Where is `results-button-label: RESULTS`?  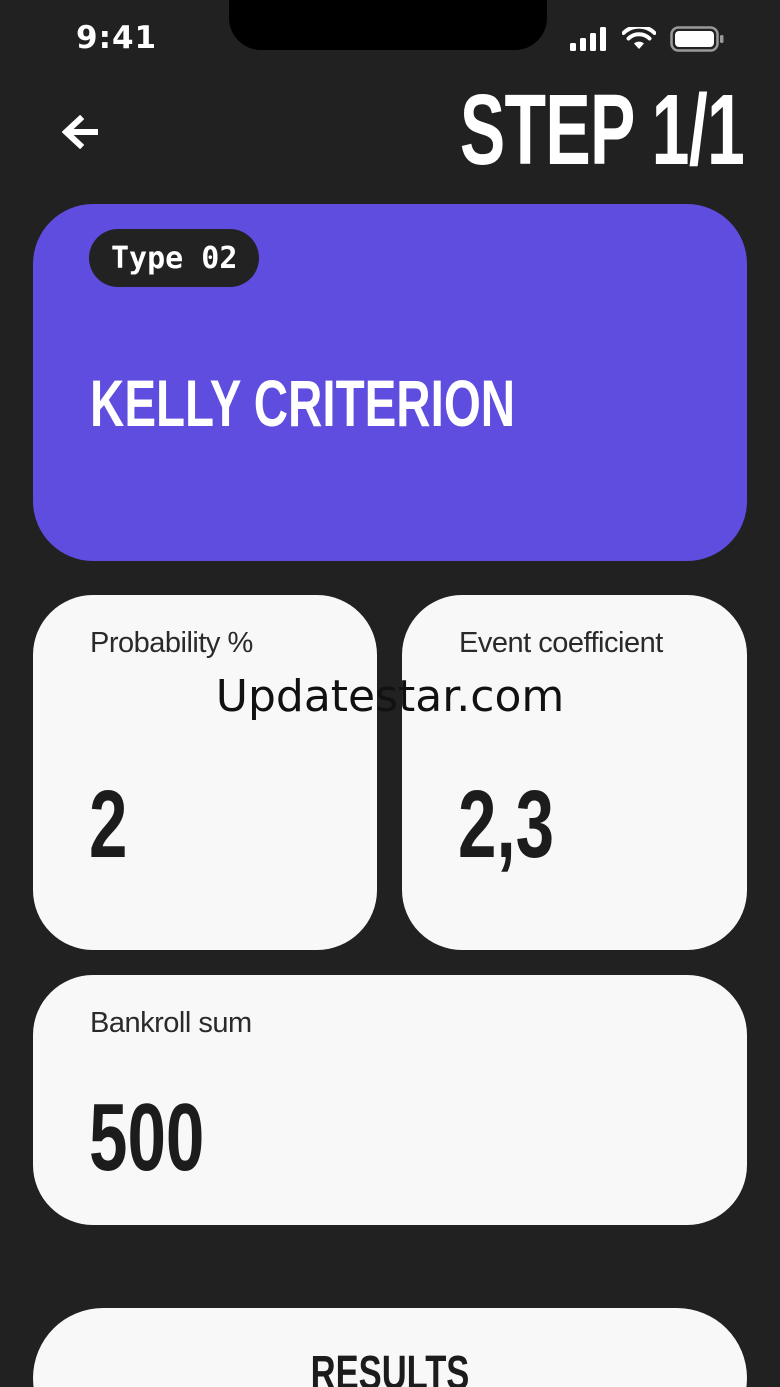
results-button-label: RESULTS is located at coordinates (390, 1367).